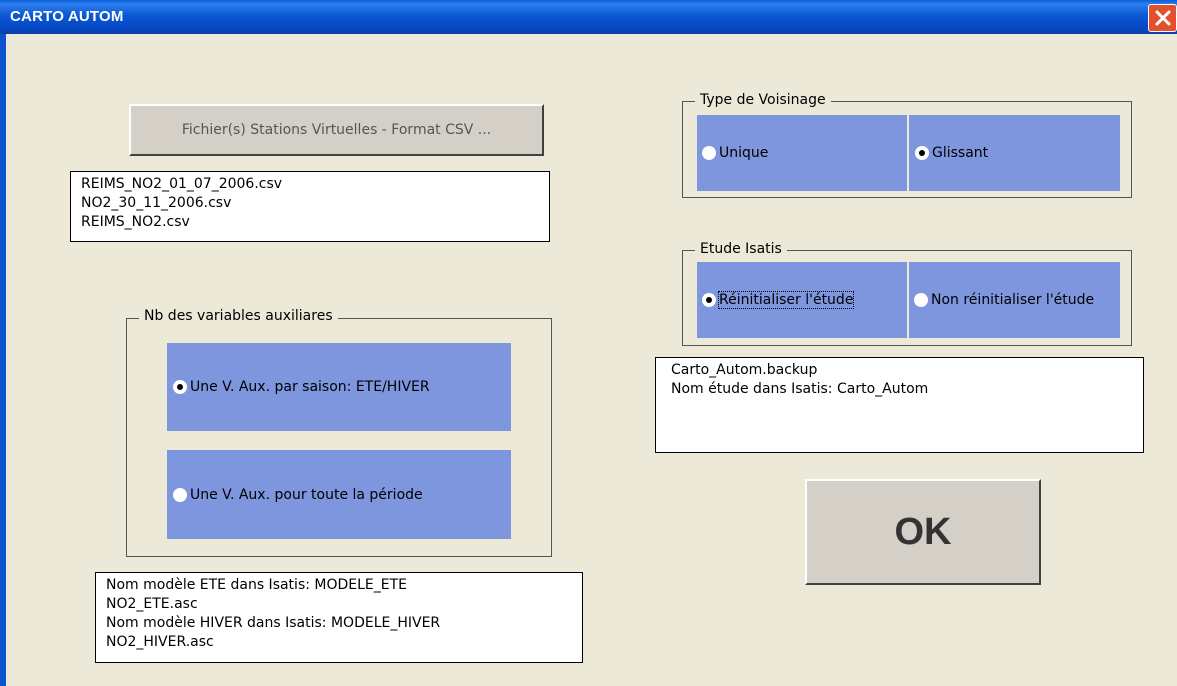 The image size is (1177, 686). What do you see at coordinates (960, 153) in the screenshot?
I see `option-voisinage-glissant-label: Glissant` at bounding box center [960, 153].